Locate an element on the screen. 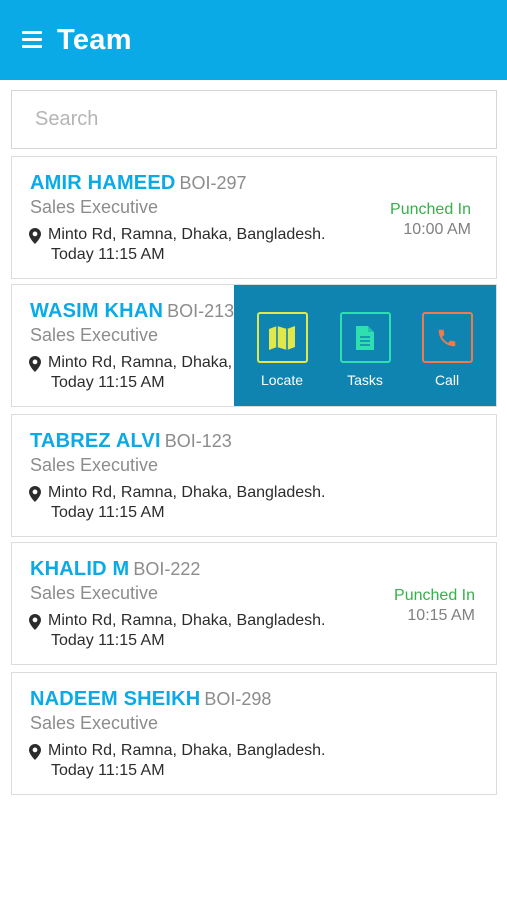  search-input is located at coordinates (254, 119).